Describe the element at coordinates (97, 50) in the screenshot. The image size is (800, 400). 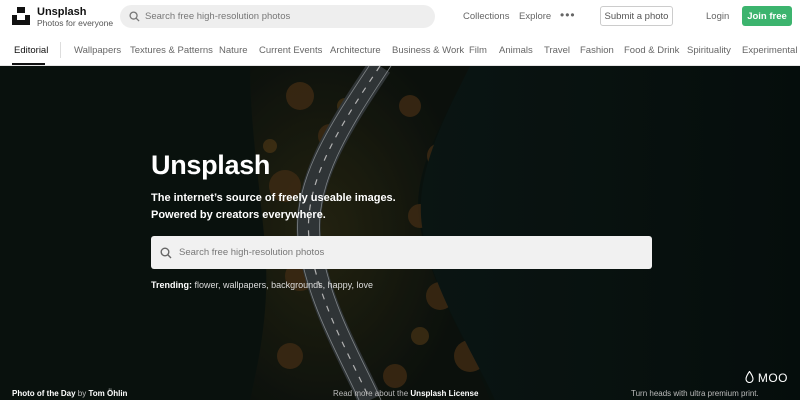
I see `tab-wallpapers: Wallpapers` at that location.